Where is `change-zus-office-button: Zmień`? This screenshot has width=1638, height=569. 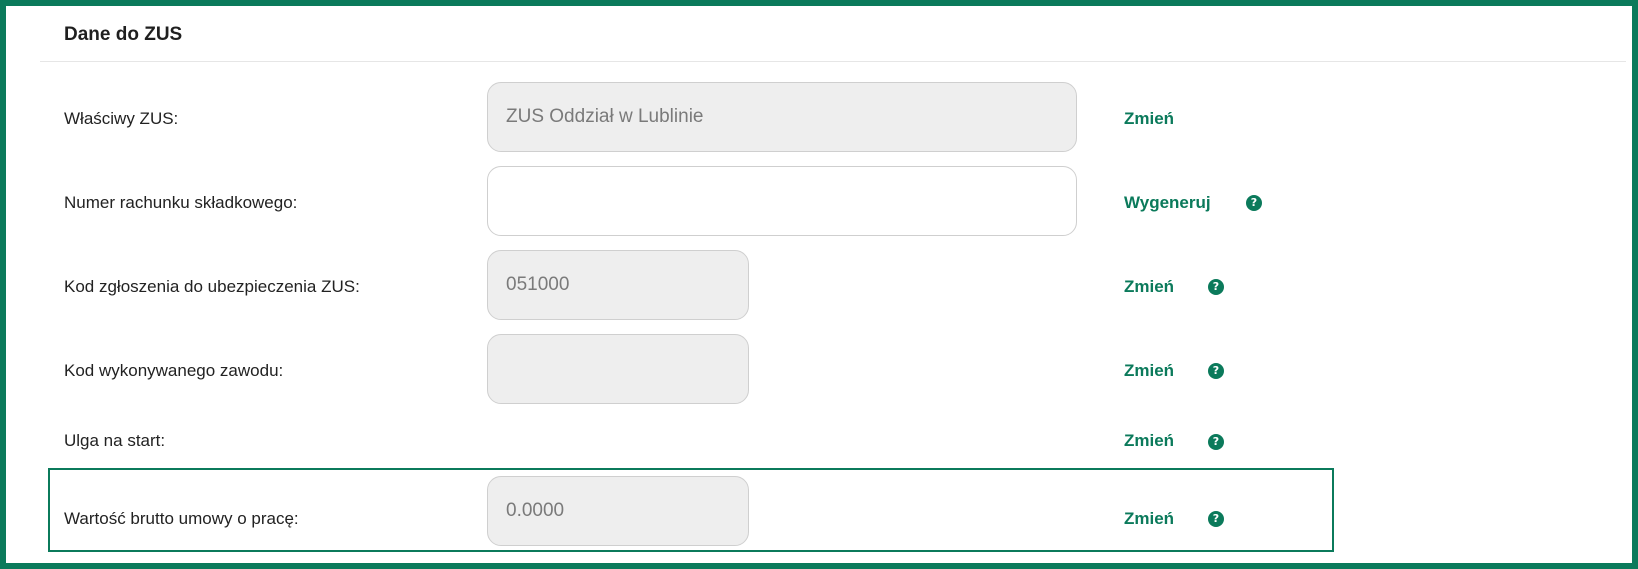 change-zus-office-button: Zmień is located at coordinates (1149, 119).